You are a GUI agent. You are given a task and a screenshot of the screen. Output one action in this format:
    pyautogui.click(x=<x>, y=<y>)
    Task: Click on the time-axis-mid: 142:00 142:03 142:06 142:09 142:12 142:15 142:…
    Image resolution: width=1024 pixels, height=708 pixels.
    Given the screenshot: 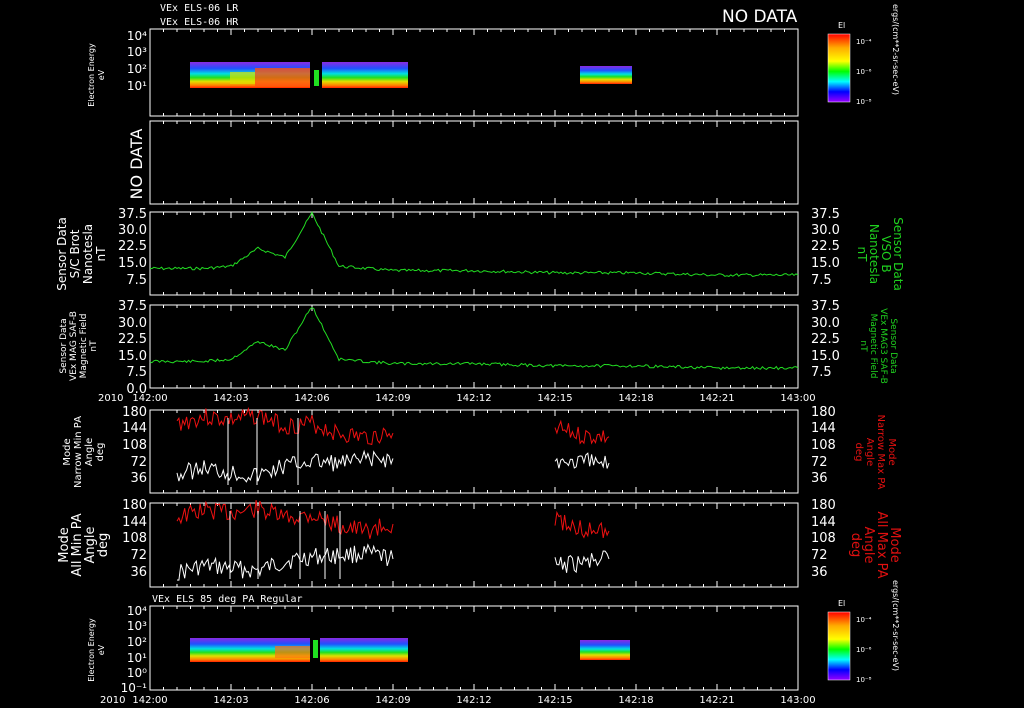 What is the action you would take?
    pyautogui.click(x=473, y=398)
    